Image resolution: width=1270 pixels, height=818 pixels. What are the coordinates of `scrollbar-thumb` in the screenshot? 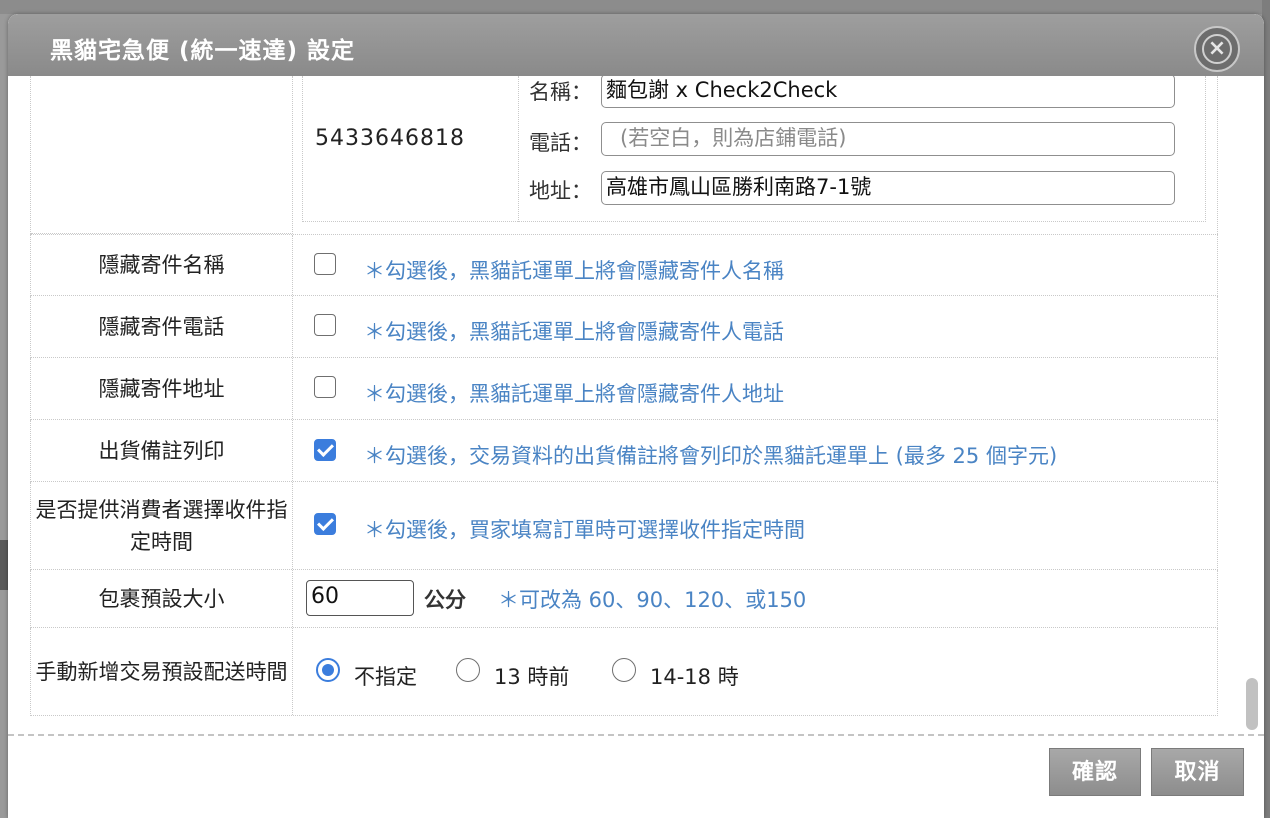 It's located at (1252, 704).